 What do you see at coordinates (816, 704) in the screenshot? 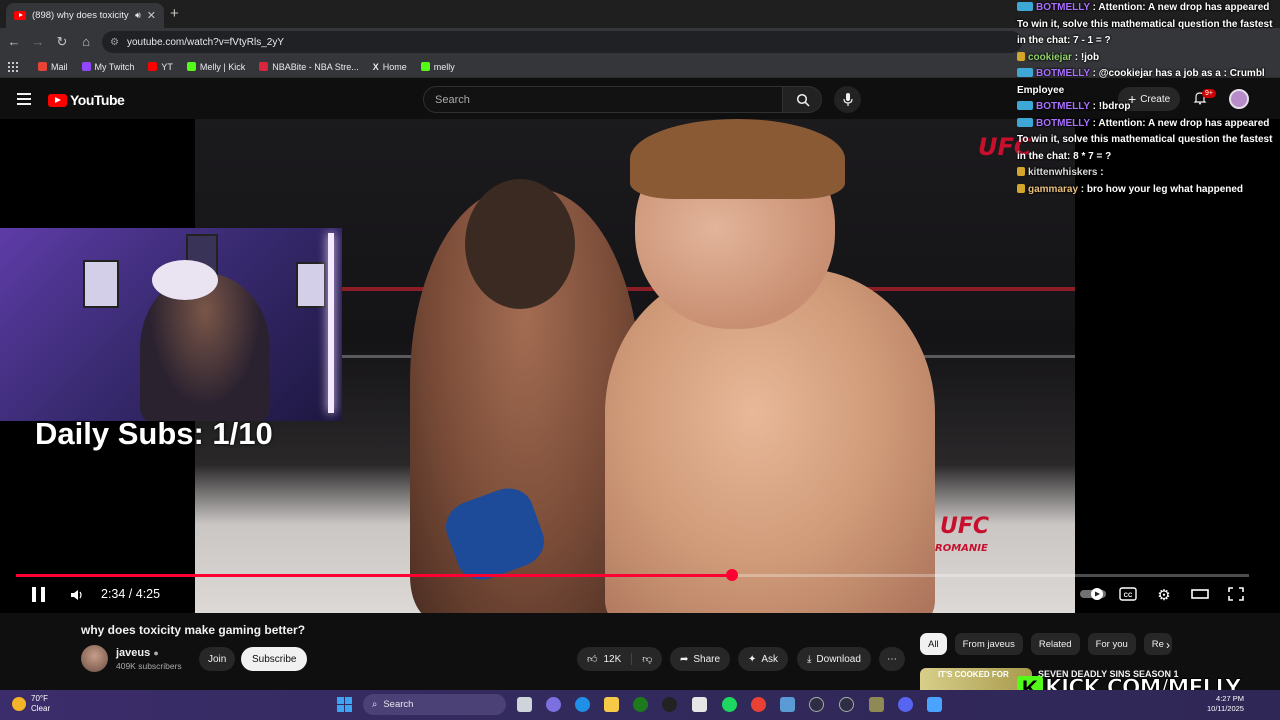
I see `media-player-icon` at bounding box center [816, 704].